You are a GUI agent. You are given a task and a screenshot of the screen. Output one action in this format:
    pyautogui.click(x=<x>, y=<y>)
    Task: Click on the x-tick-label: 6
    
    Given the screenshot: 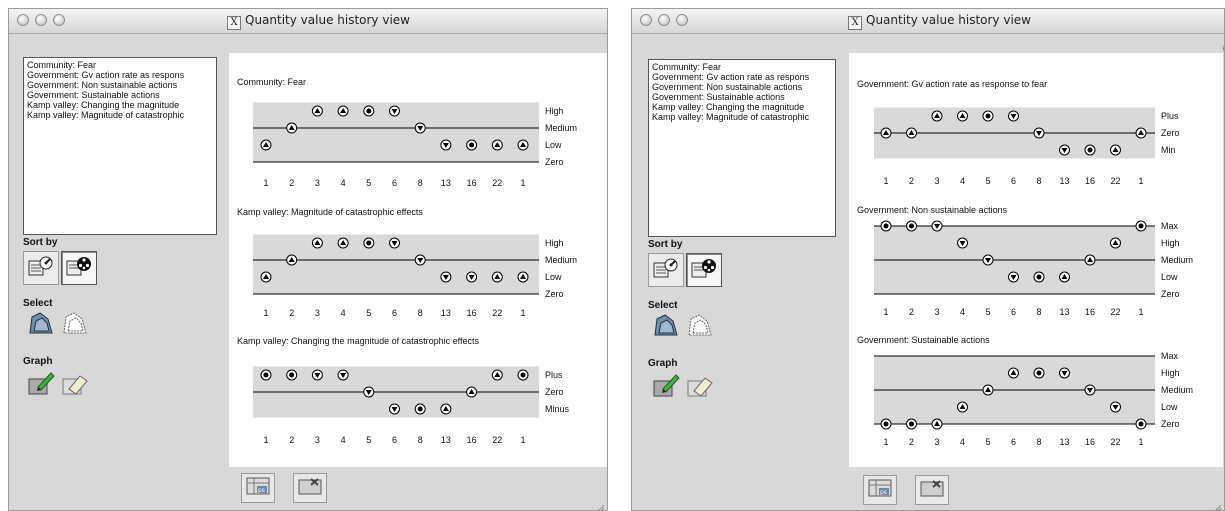 What is the action you would take?
    pyautogui.click(x=1013, y=442)
    